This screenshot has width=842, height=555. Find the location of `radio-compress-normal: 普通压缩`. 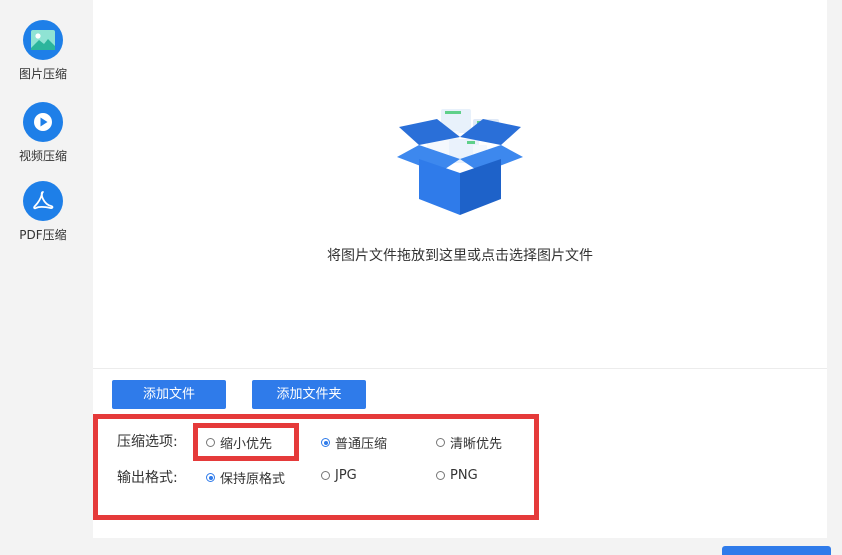

radio-compress-normal: 普通压缩 is located at coordinates (354, 442).